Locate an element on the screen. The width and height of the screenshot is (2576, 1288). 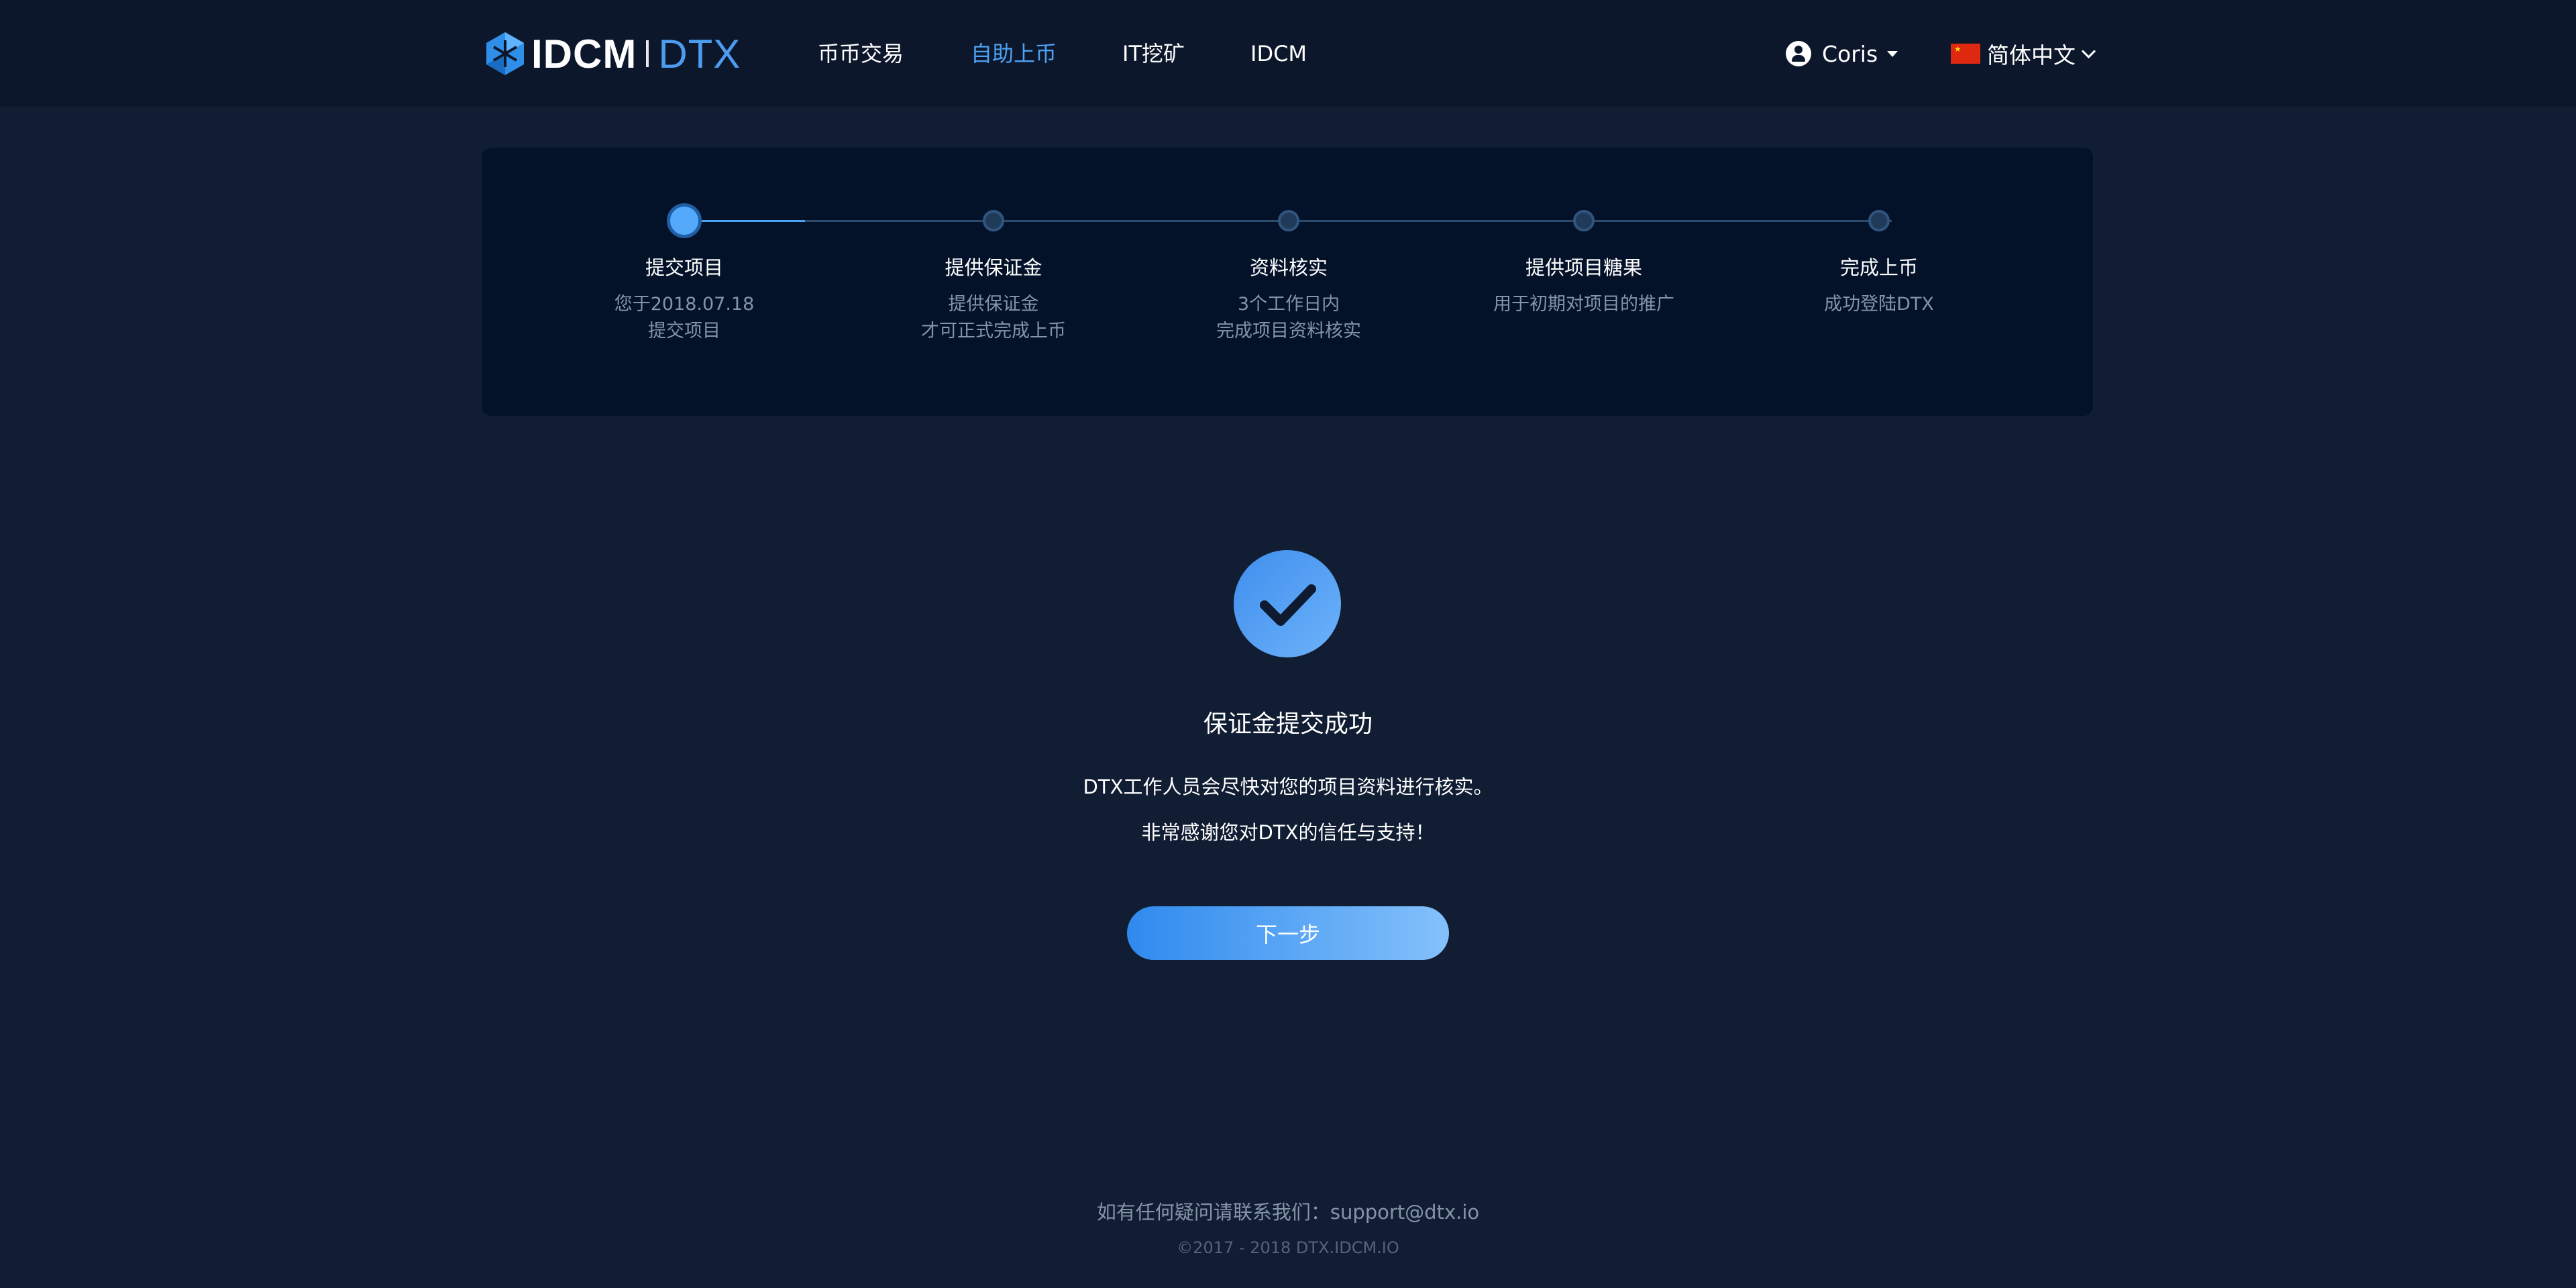
success-check-icon is located at coordinates (1287, 603).